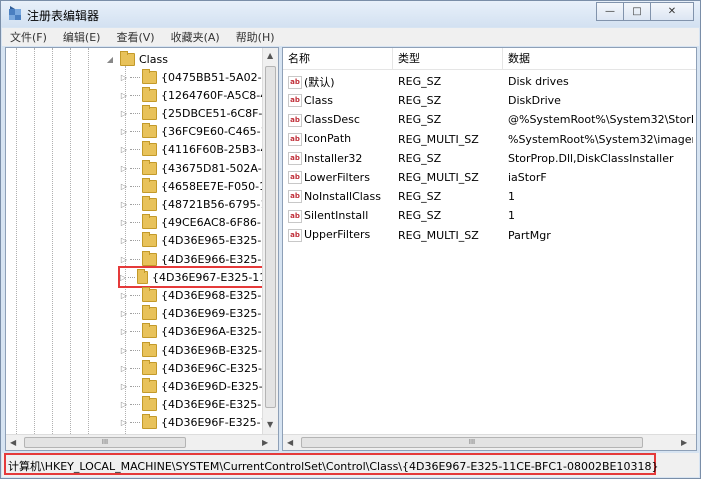 The image size is (701, 479). I want to click on tree-item: ▷ {4D36E969-E325-11C, so click(199, 314).